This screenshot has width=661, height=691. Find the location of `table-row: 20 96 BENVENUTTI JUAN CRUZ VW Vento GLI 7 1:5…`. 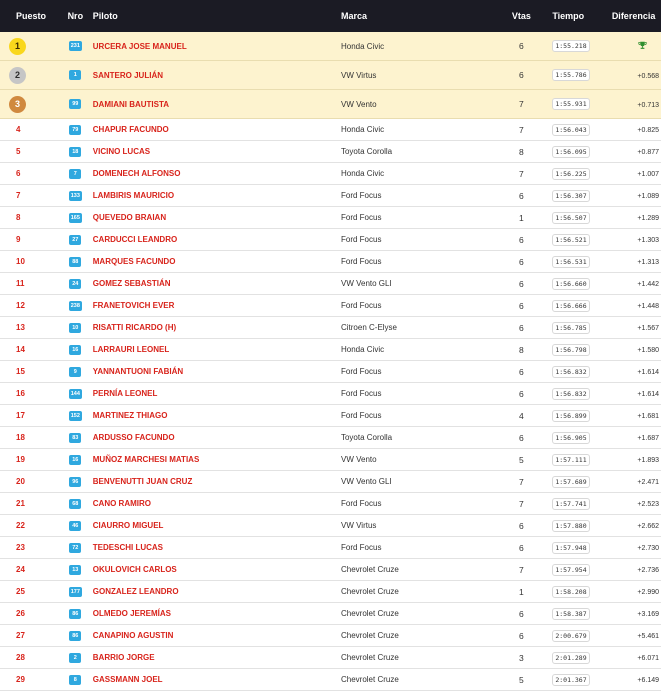

table-row: 20 96 BENVENUTTI JUAN CRUZ VW Vento GLI 7 1:5… is located at coordinates (330, 482).